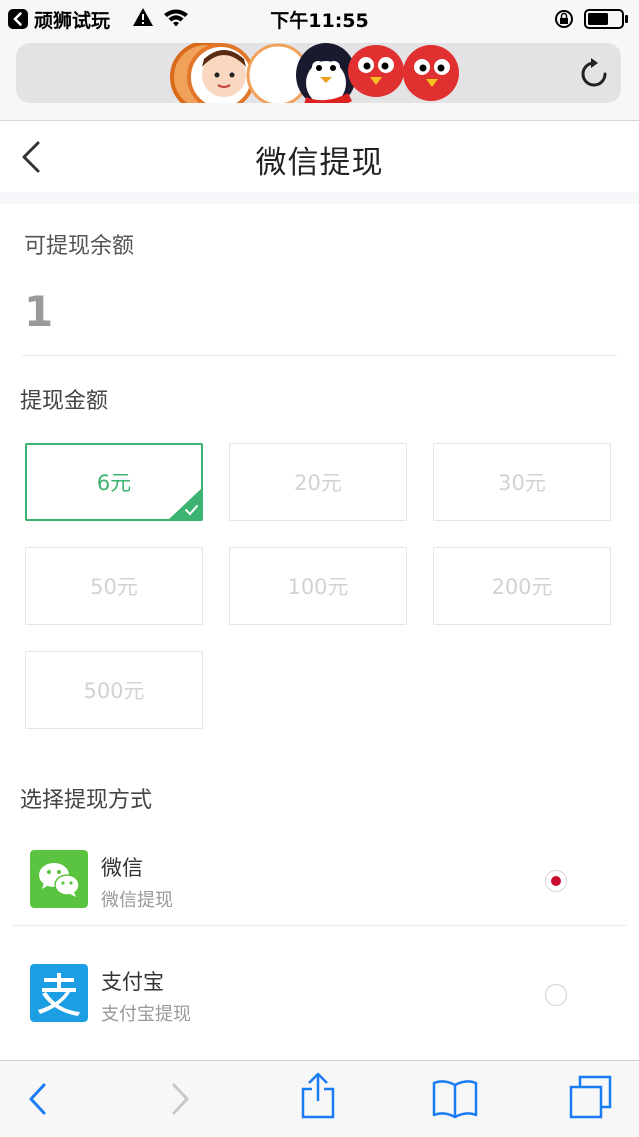 Image resolution: width=639 pixels, height=1137 pixels. Describe the element at coordinates (146, 1014) in the screenshot. I see `method-subtitle: 支付宝提现` at that location.